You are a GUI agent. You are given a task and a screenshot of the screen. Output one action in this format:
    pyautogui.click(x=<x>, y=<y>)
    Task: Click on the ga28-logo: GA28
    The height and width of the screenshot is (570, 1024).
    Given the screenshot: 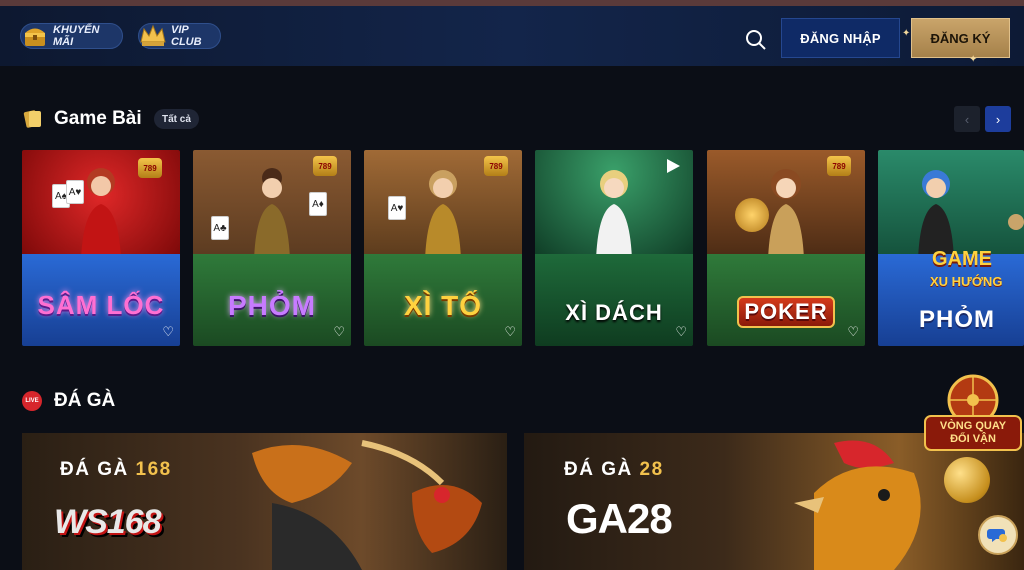 What is the action you would take?
    pyautogui.click(x=619, y=518)
    